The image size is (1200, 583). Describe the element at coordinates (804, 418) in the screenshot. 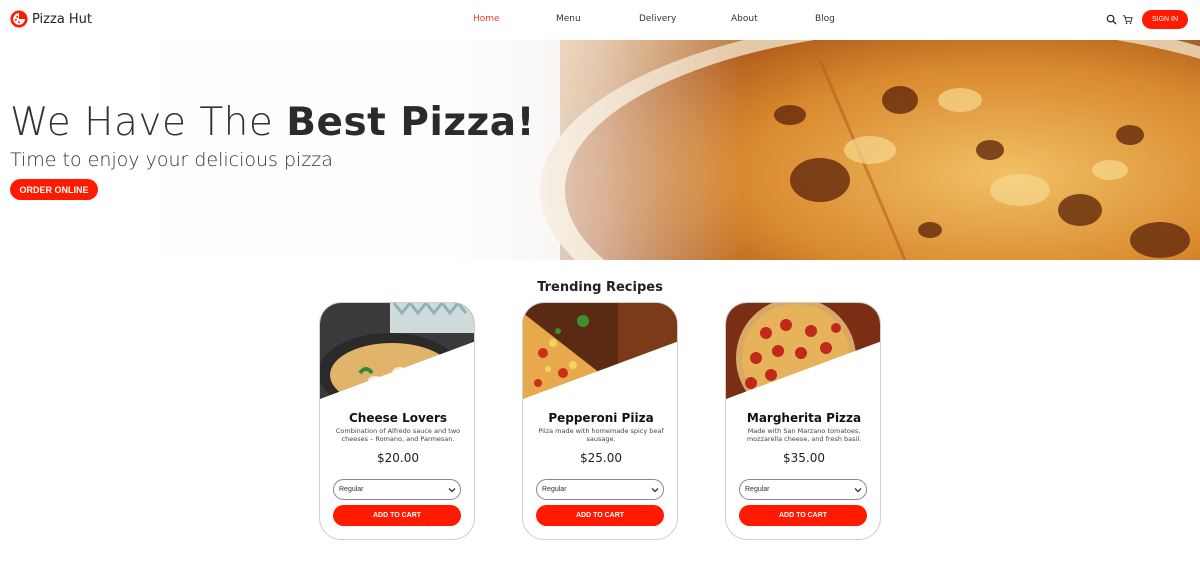

I see `card-title: Margherita Pizza` at that location.